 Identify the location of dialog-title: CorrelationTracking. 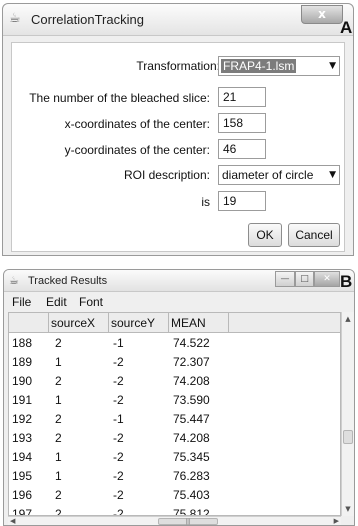
(87, 19).